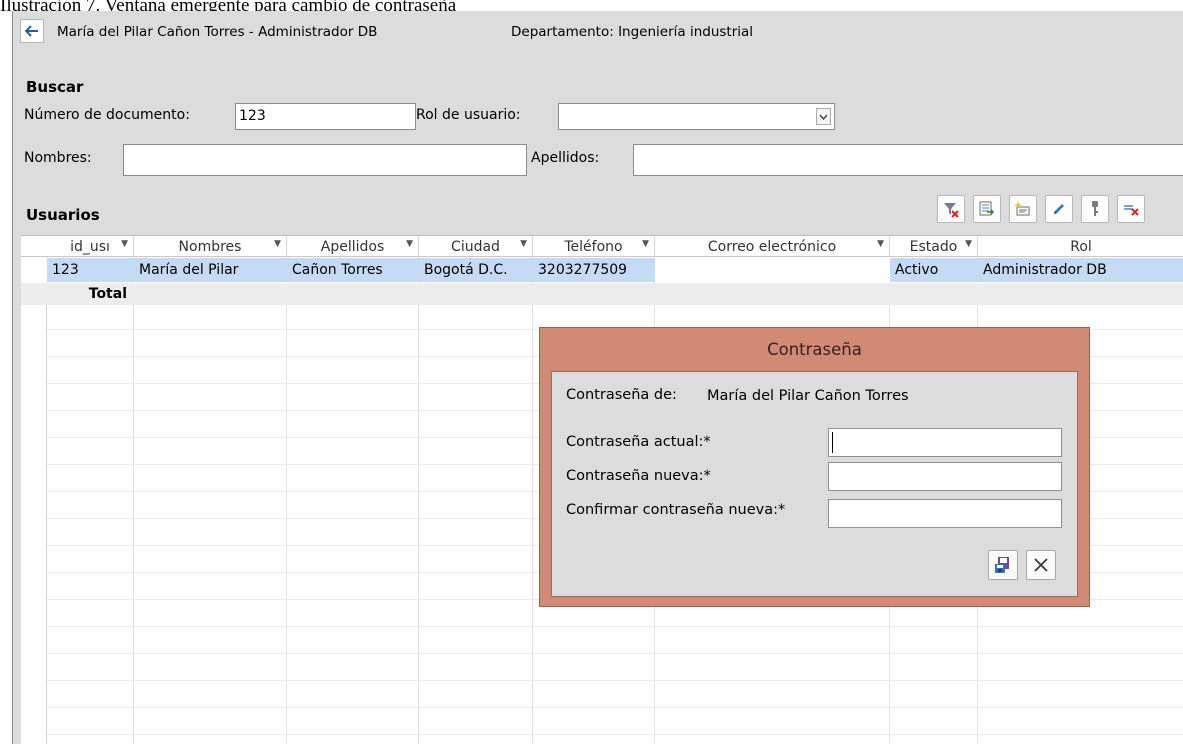 The image size is (1183, 744). I want to click on key-icon, so click(1095, 208).